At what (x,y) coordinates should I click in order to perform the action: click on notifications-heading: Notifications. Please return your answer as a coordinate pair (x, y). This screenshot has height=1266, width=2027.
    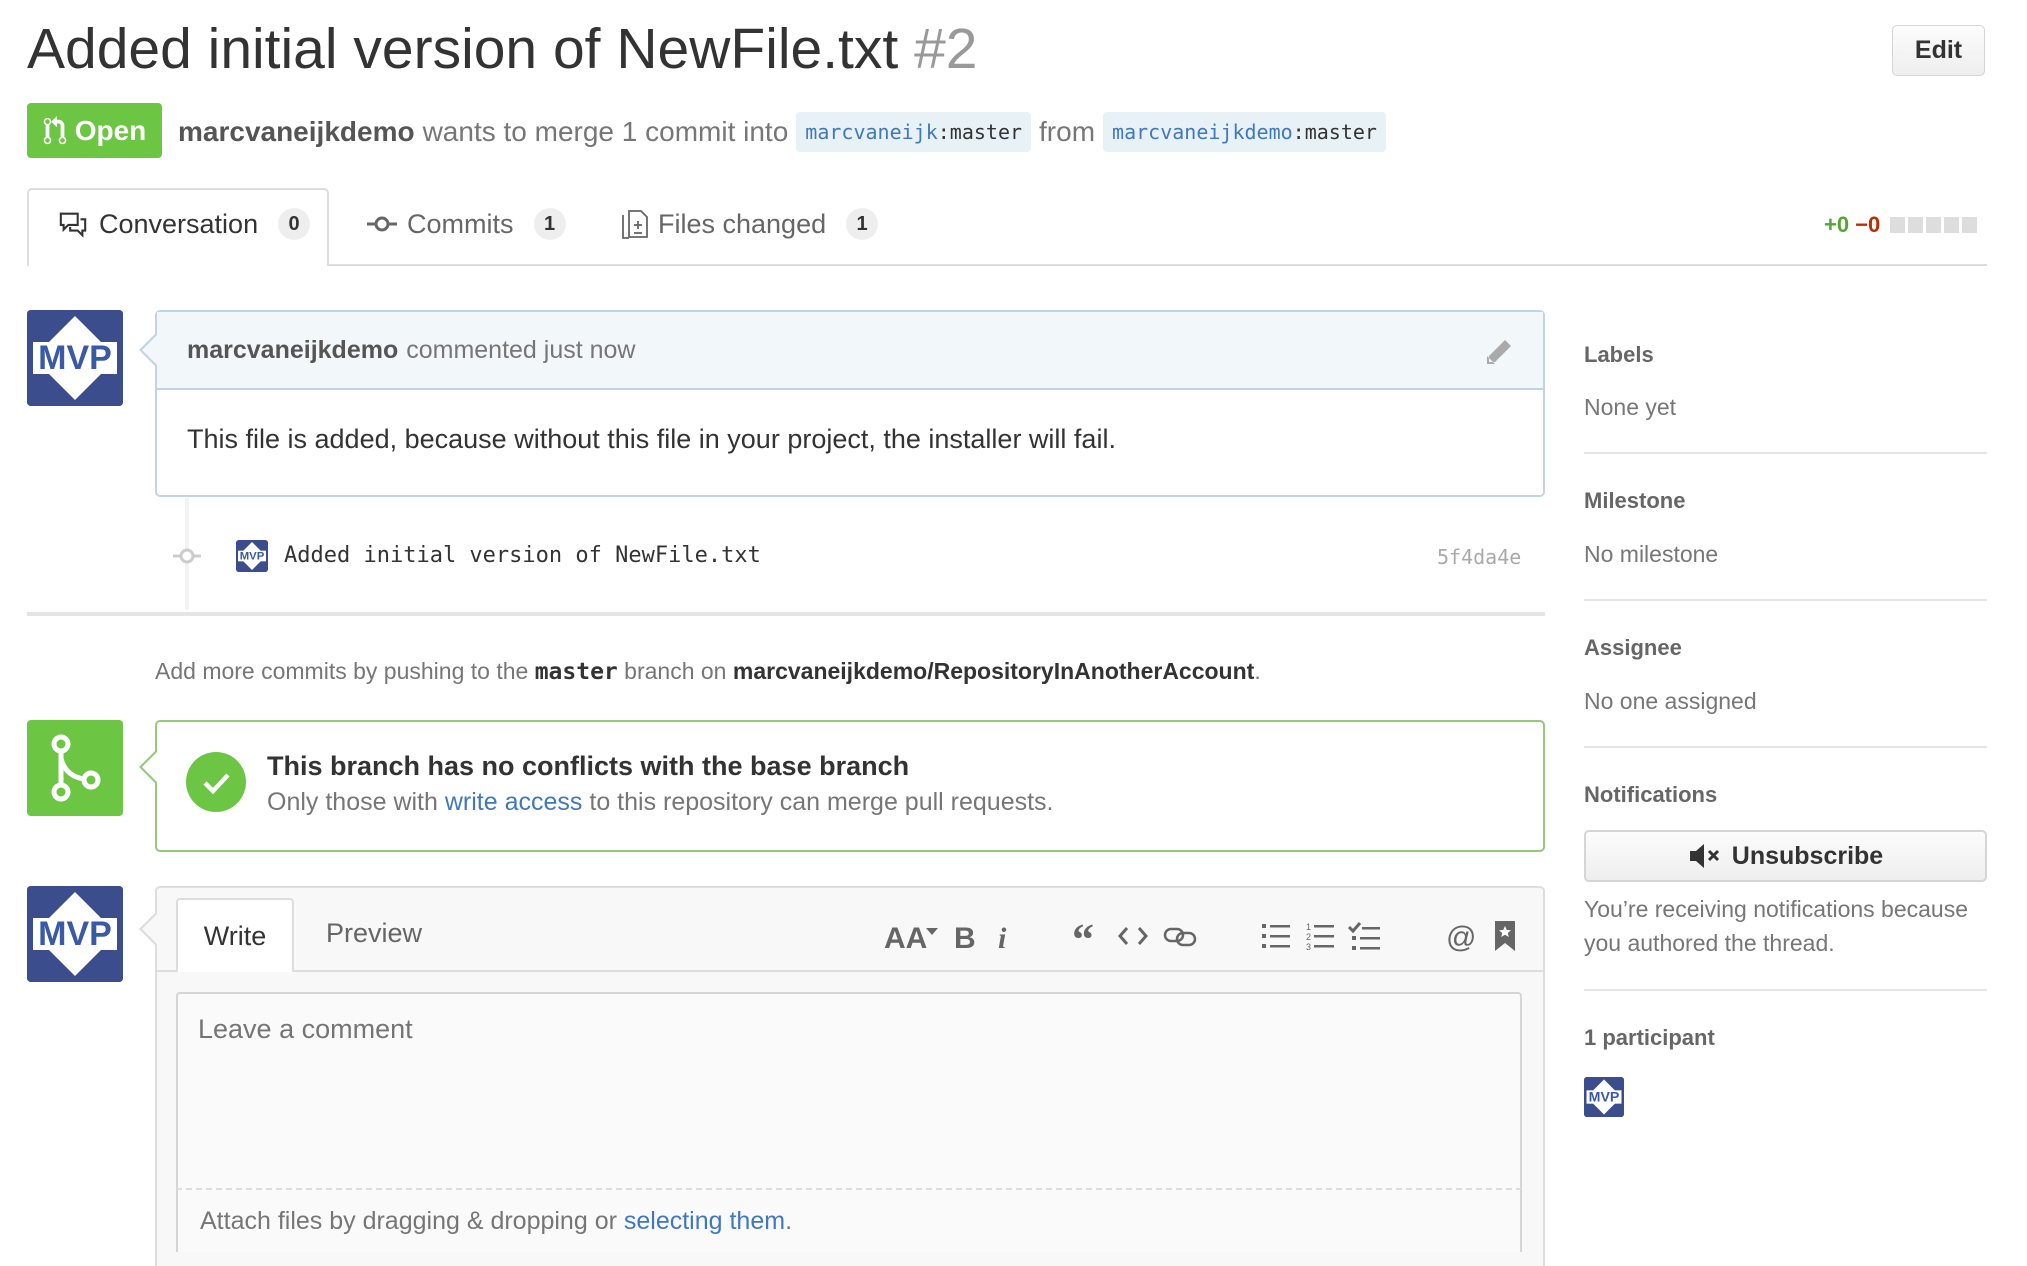
    Looking at the image, I should click on (1651, 794).